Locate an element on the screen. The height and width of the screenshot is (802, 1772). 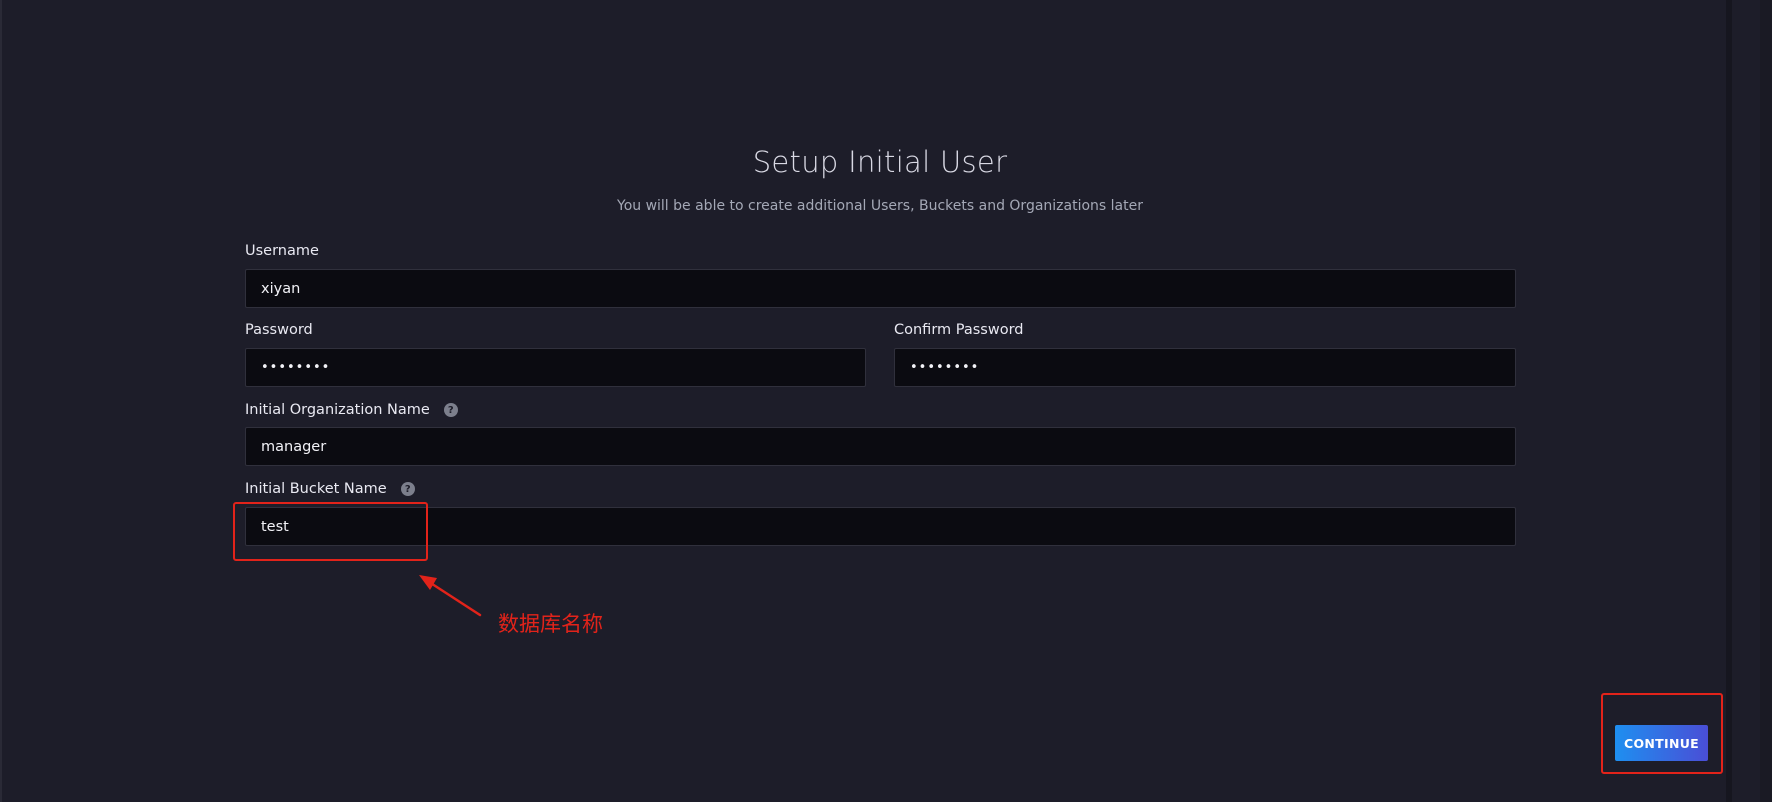
password-label: Password is located at coordinates (279, 330).